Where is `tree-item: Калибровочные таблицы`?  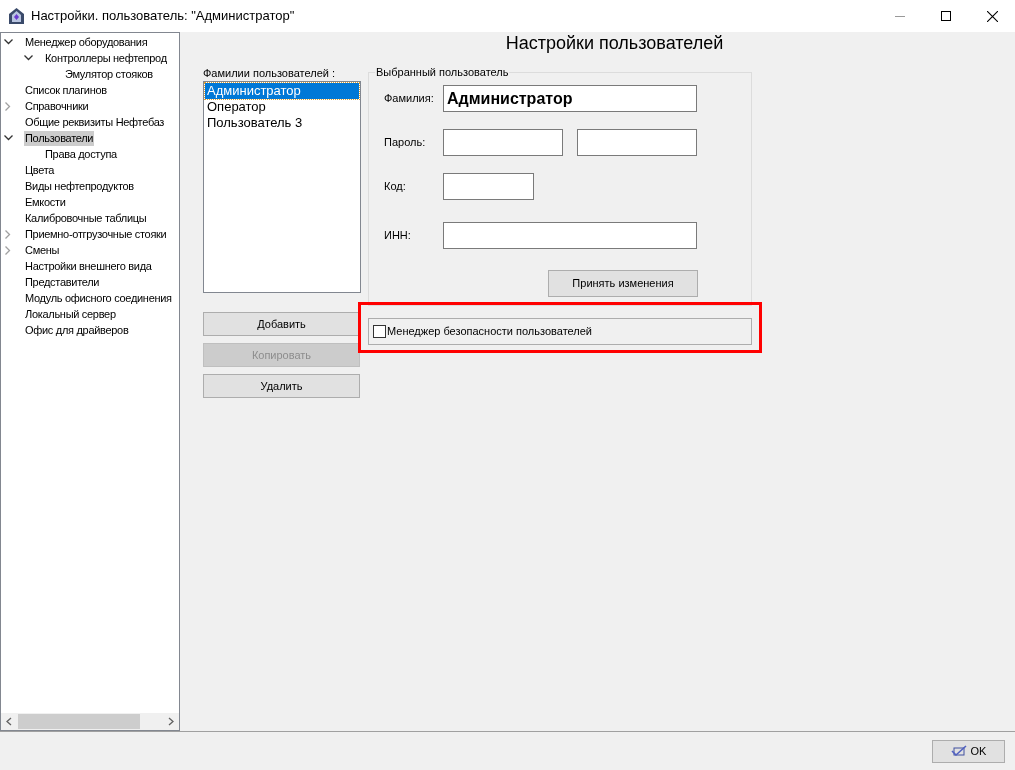 tree-item: Калибровочные таблицы is located at coordinates (86, 218).